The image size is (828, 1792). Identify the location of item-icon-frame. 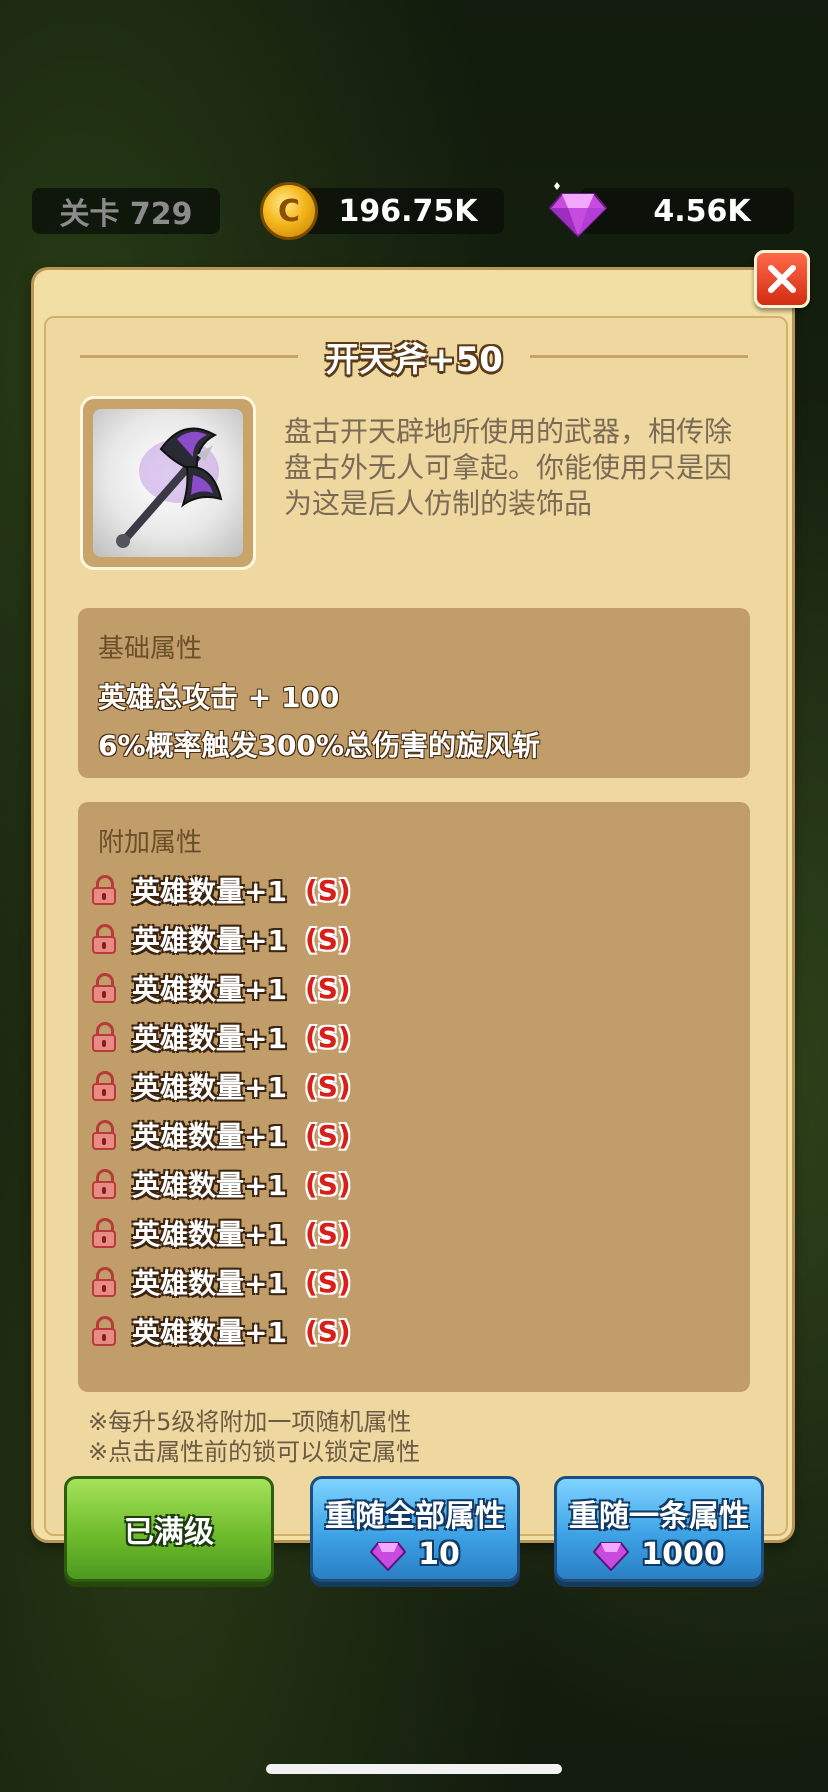
(168, 483).